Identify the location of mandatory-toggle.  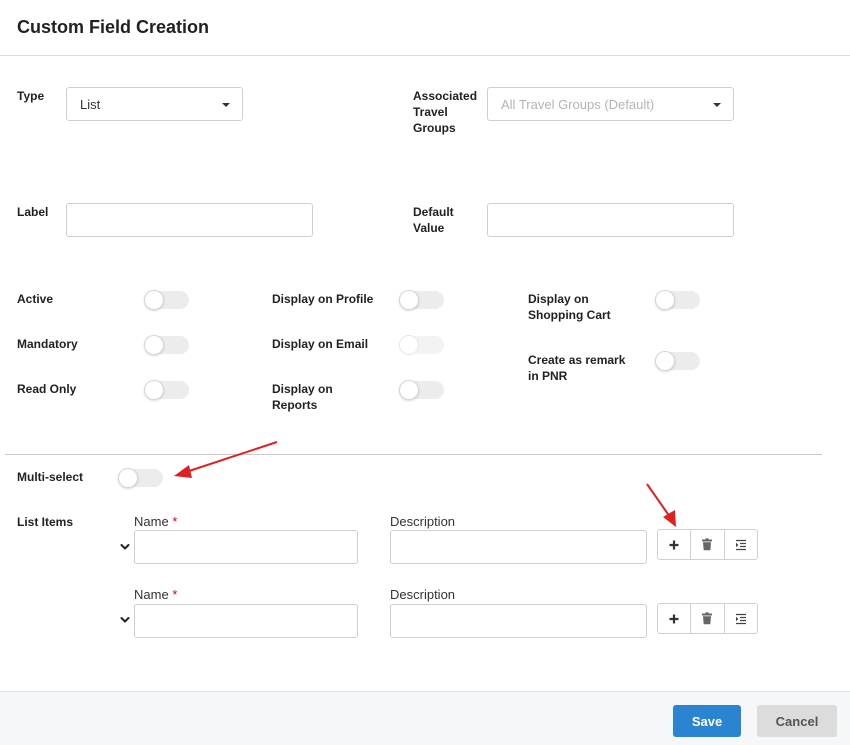
(166, 345).